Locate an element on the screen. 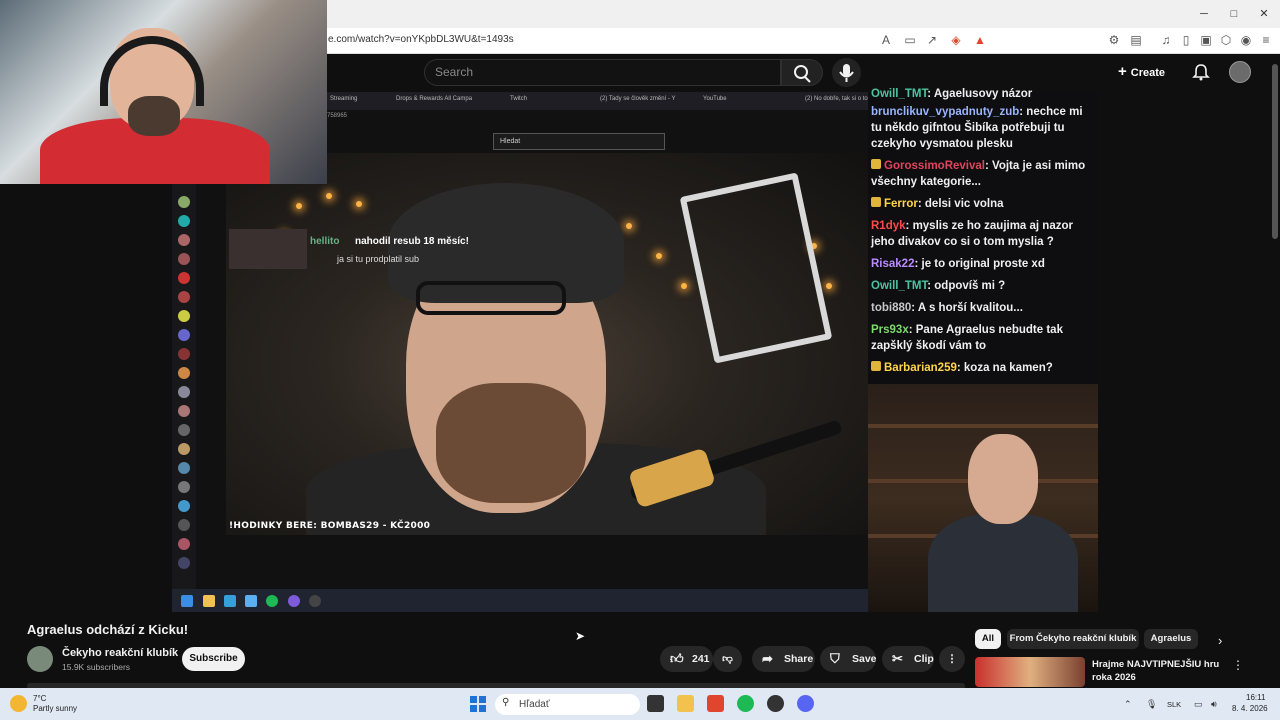 The image size is (1280, 720). microphone-icon: 🎙︎ is located at coordinates (1151, 704).